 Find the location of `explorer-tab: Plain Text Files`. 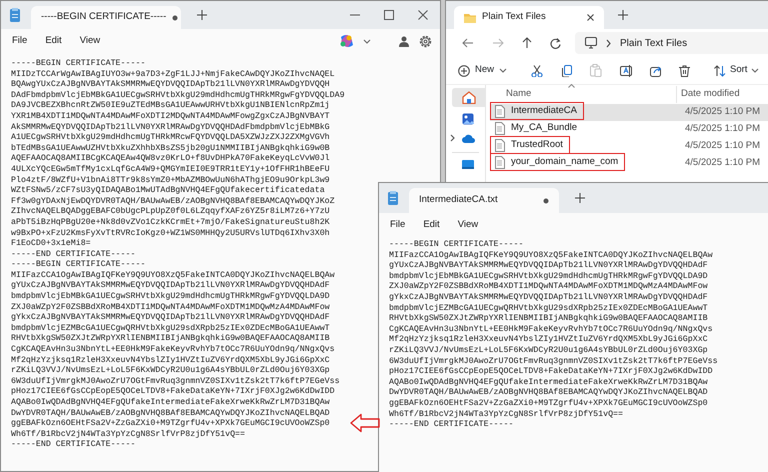

explorer-tab: Plain Text Files is located at coordinates (529, 17).